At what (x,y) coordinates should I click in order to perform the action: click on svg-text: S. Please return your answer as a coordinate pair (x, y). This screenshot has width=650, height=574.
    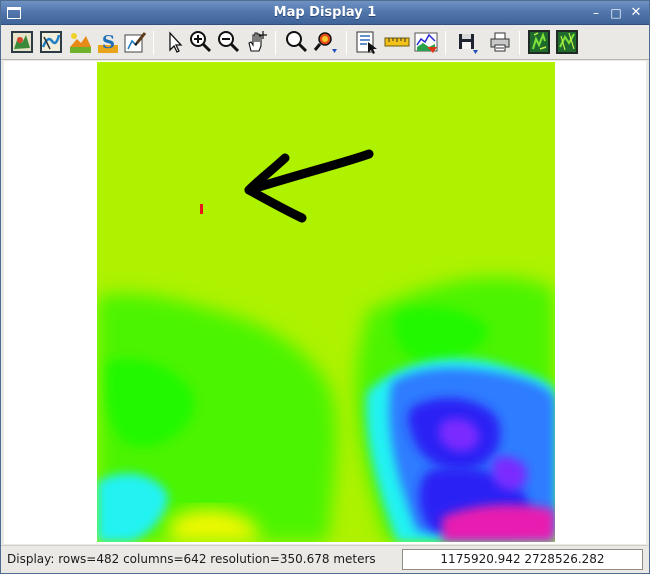
    Looking at the image, I should click on (108, 42).